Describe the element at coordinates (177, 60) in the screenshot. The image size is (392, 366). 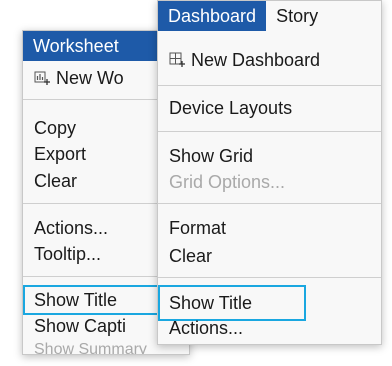
I see `new-dashboard-icon` at that location.